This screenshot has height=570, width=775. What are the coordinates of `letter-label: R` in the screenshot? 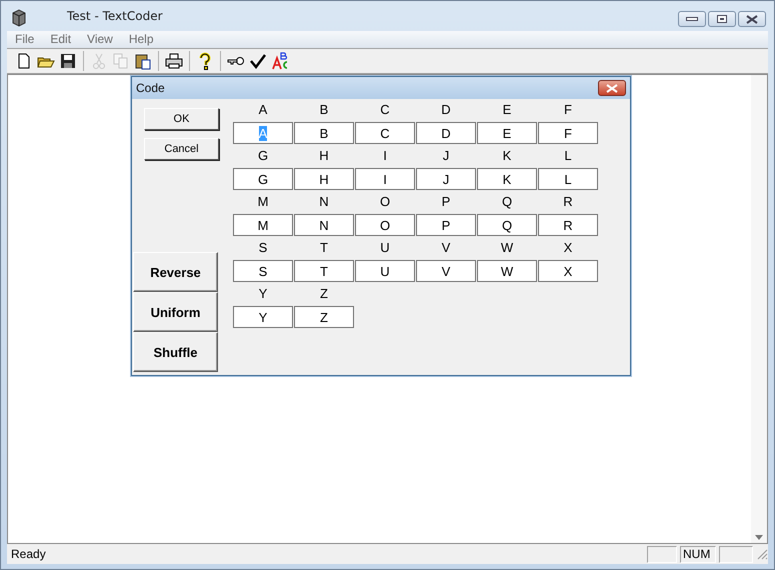 It's located at (568, 202).